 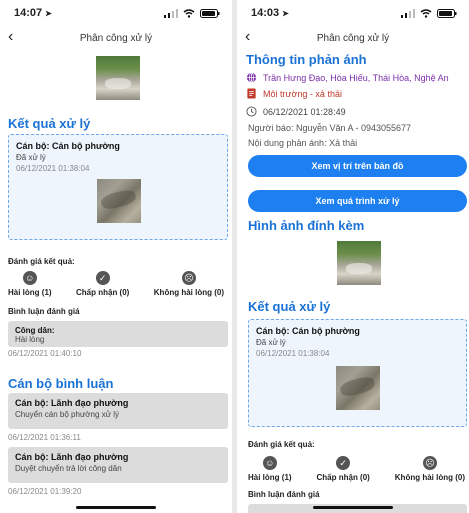 What do you see at coordinates (44, 437) in the screenshot?
I see `officer-comment-time: 06/12/2021 01:36:11` at bounding box center [44, 437].